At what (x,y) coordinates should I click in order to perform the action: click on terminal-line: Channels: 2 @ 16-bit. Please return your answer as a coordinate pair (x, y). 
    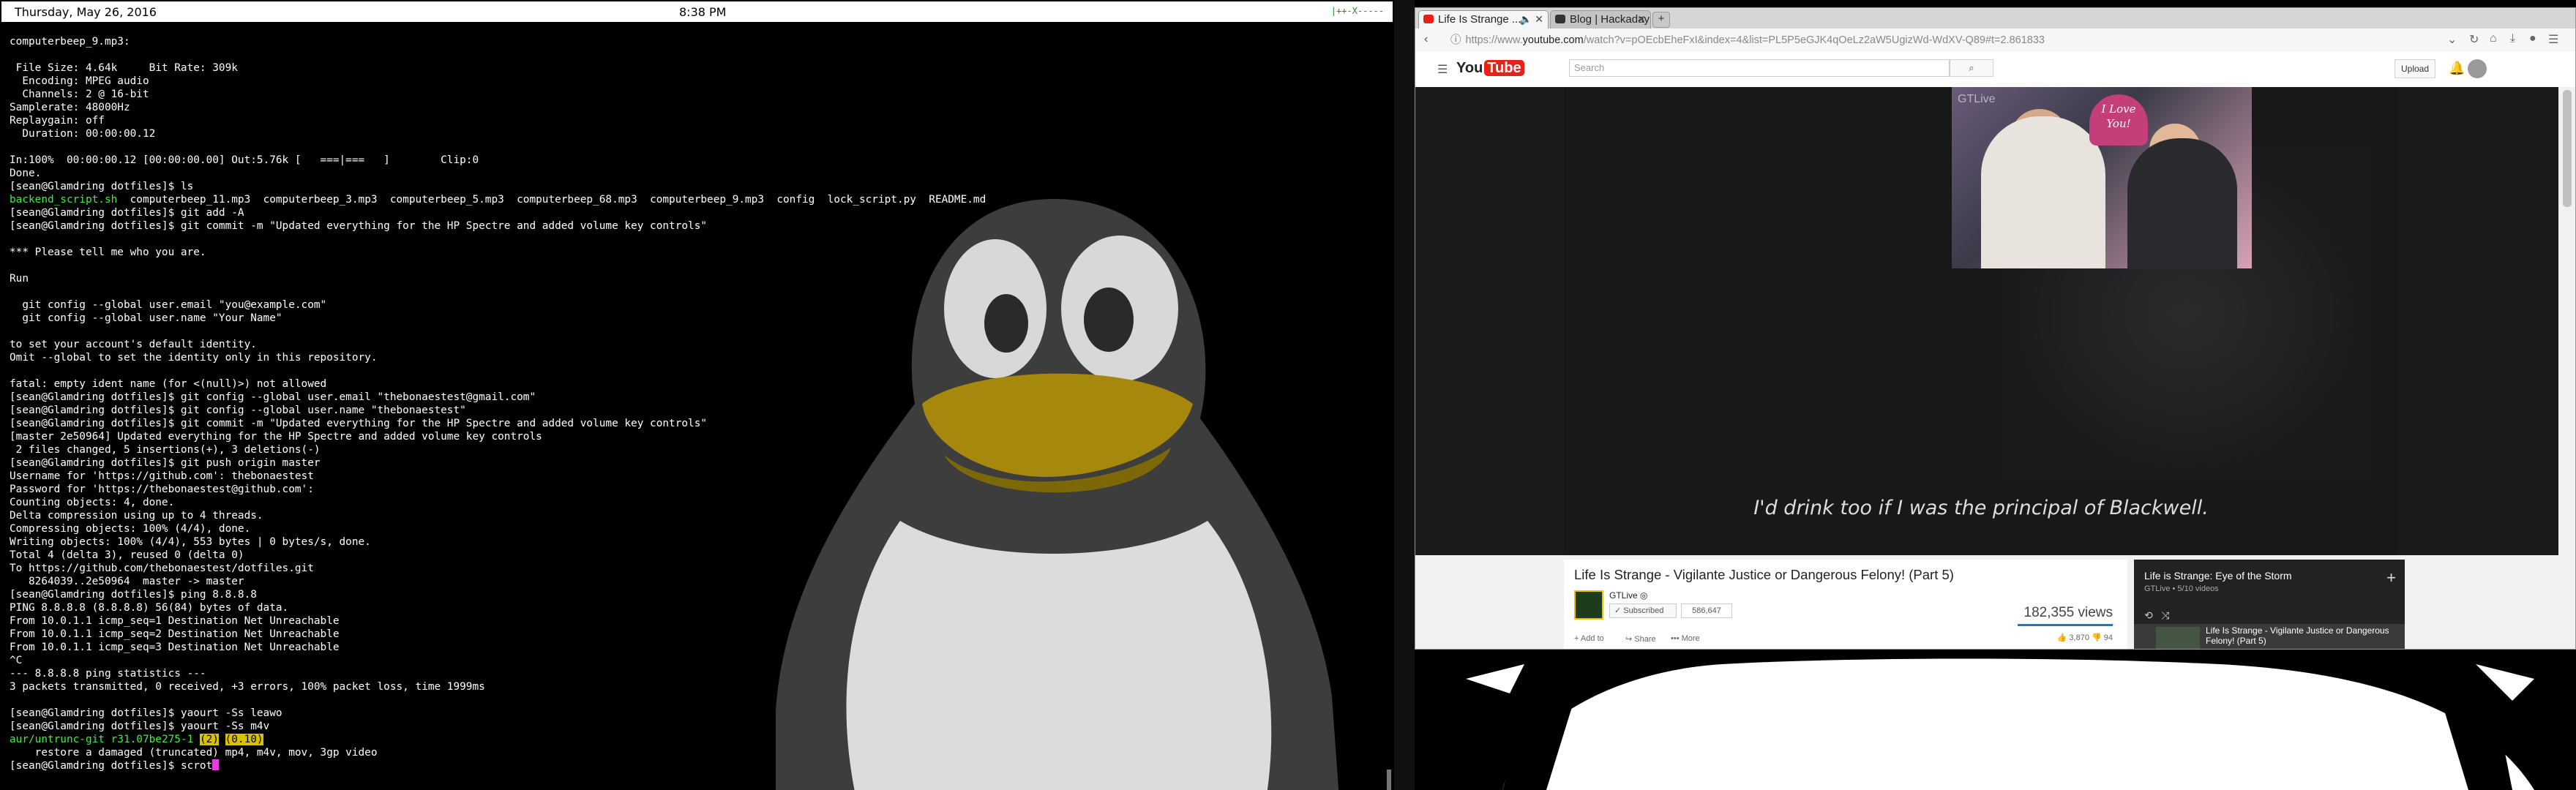
    Looking at the image, I should click on (79, 94).